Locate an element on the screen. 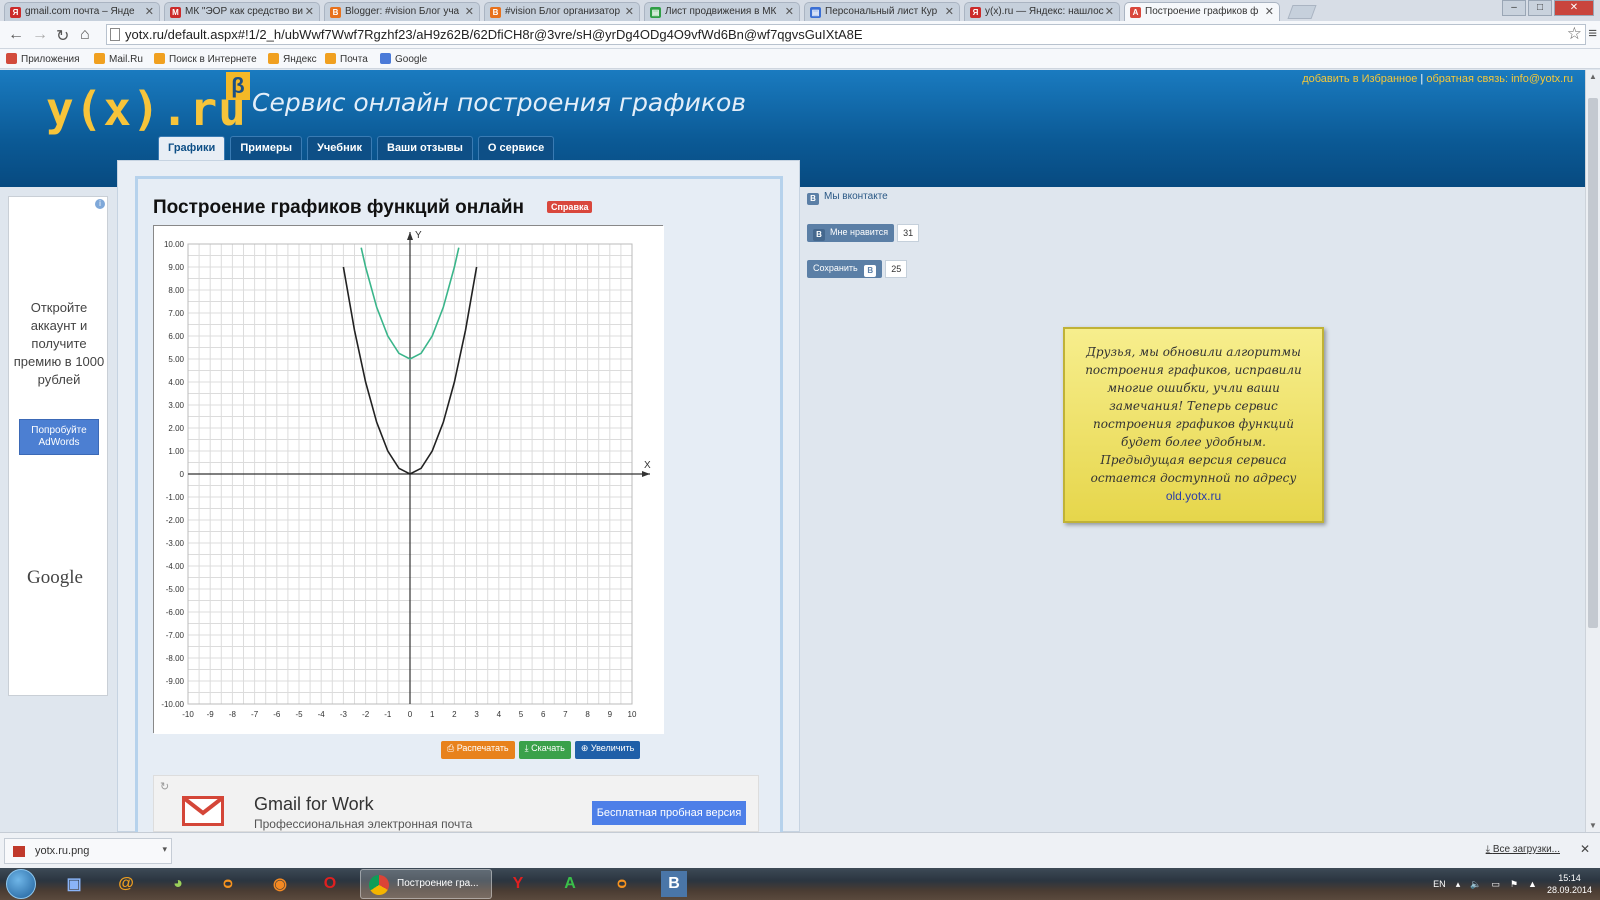  browser-app-icon: ◕ is located at coordinates (178, 884).